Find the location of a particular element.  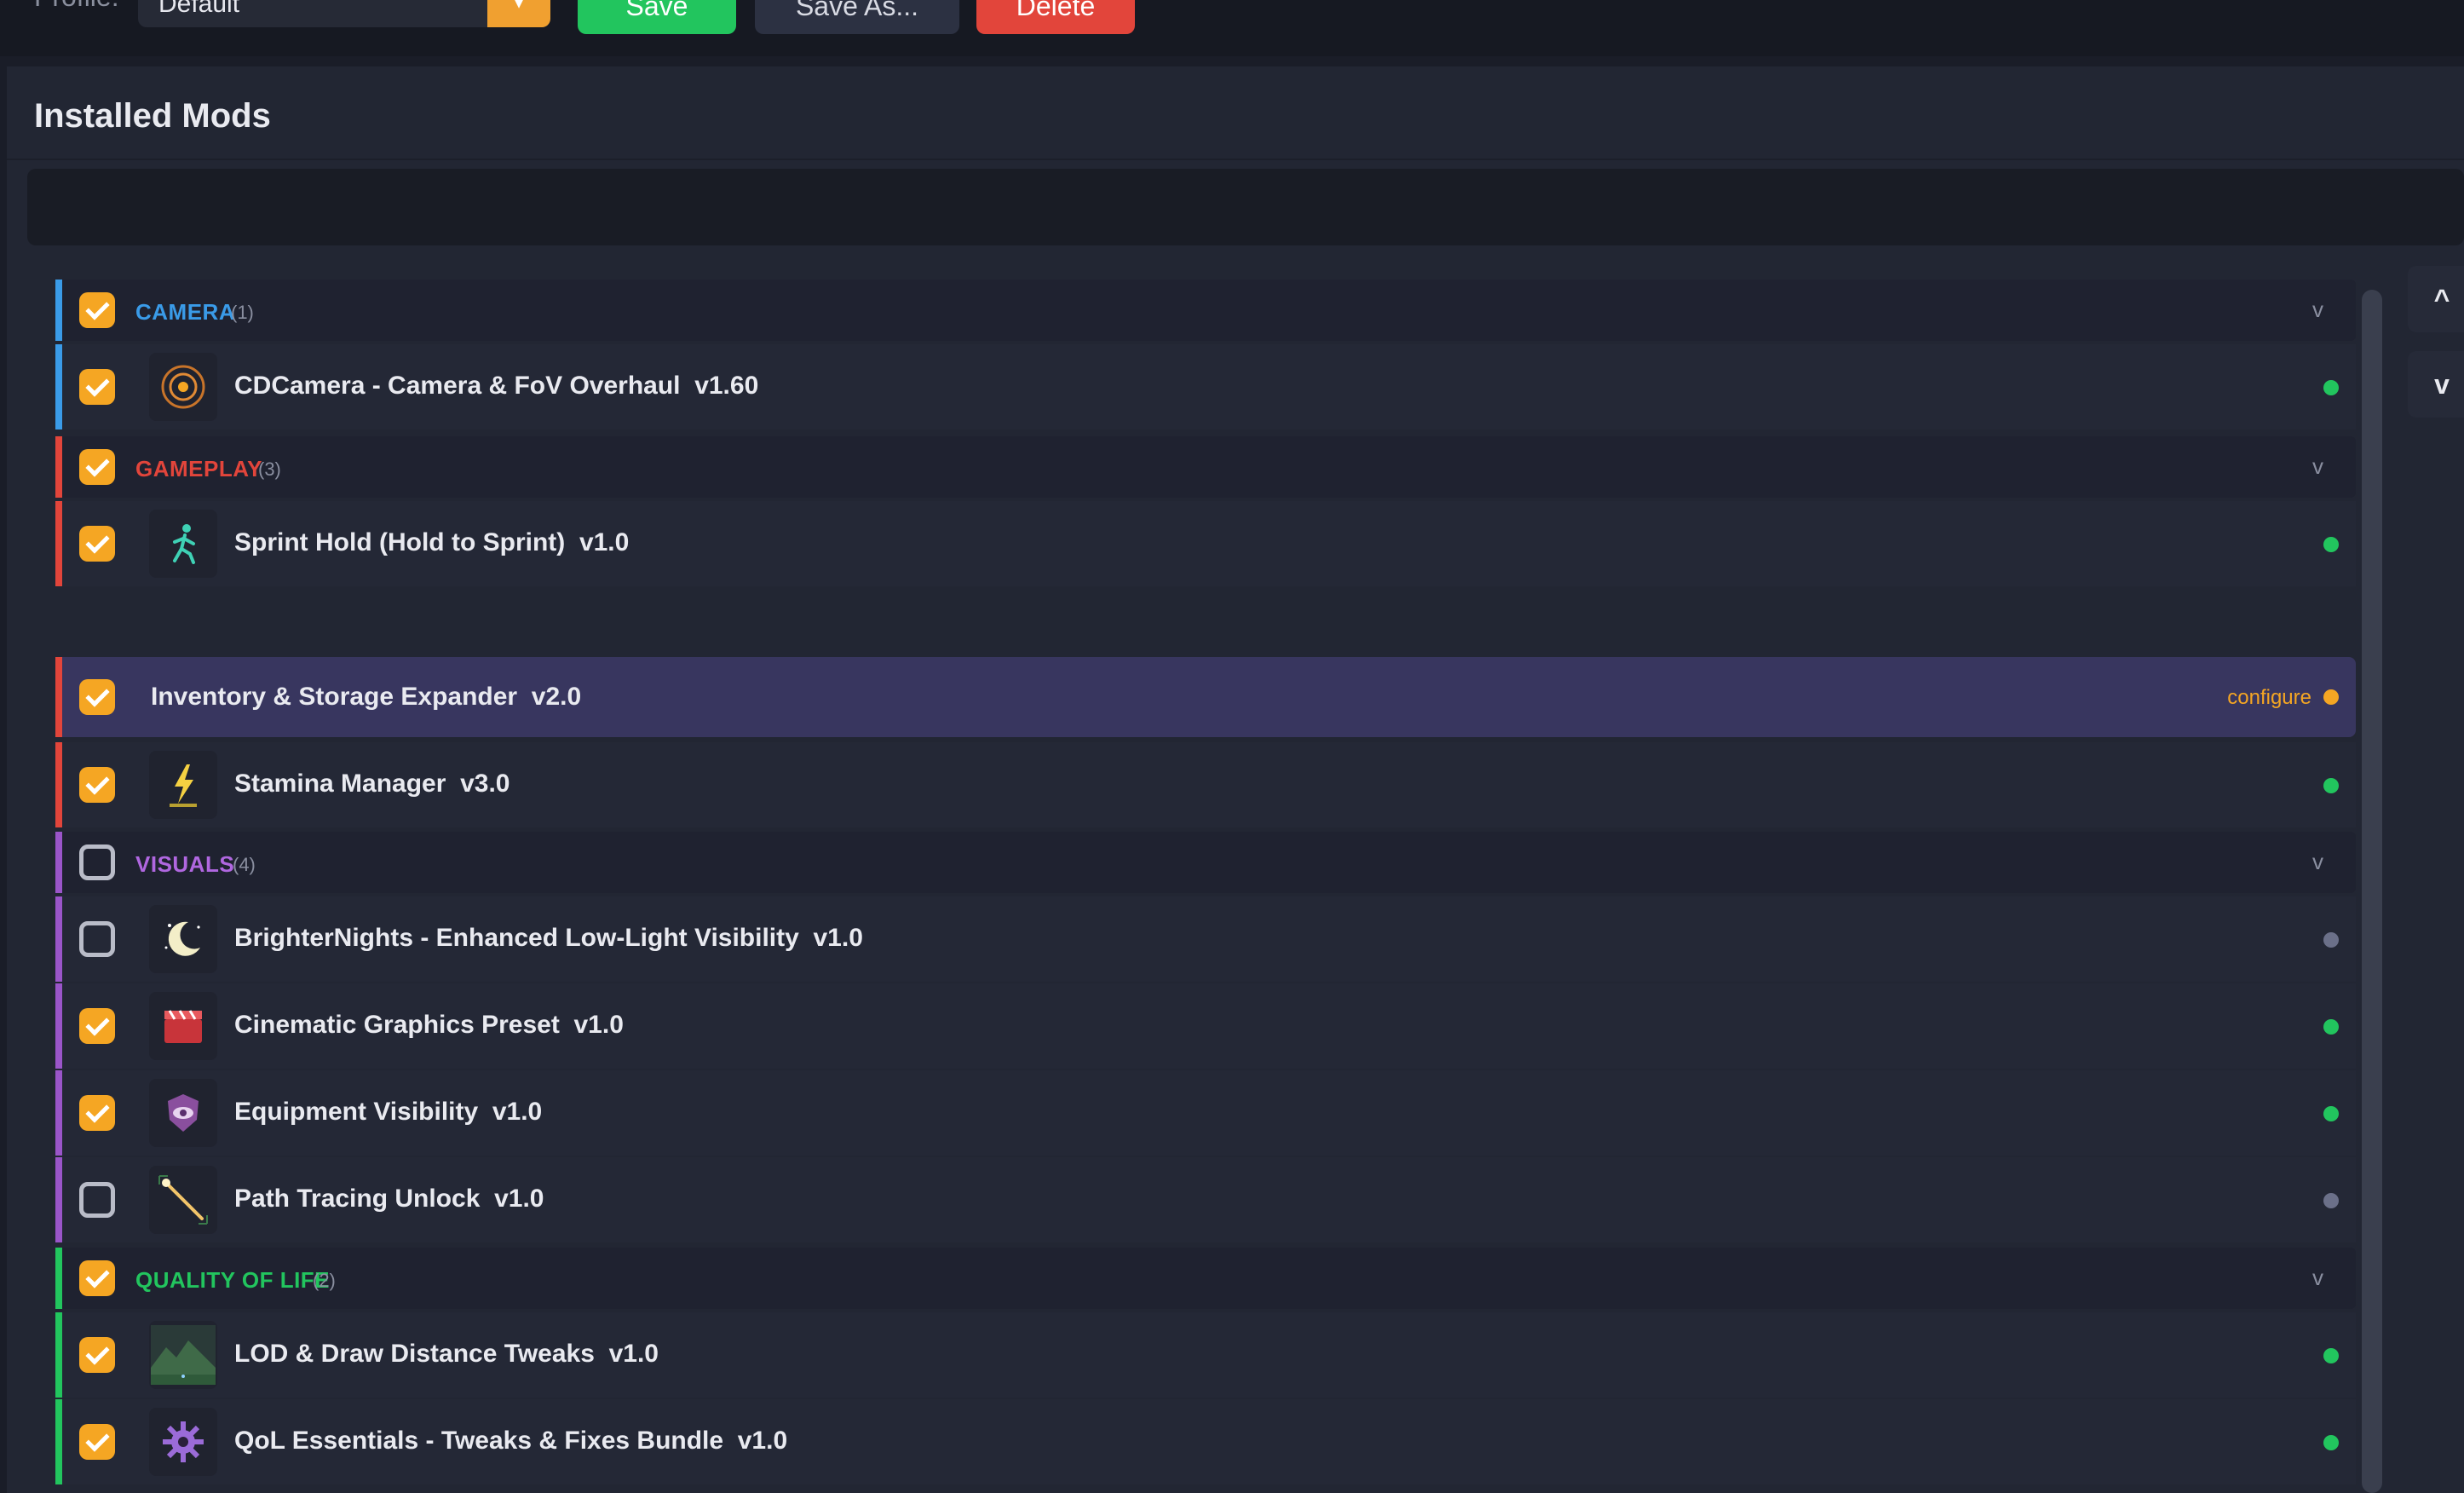

clapperboard-icon is located at coordinates (183, 1026).